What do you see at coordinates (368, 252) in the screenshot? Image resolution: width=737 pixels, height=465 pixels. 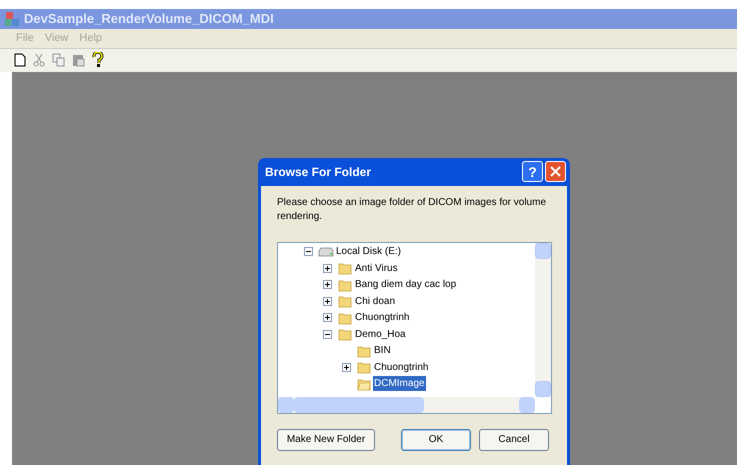 I see `tree-item: Local Disk (E:)` at bounding box center [368, 252].